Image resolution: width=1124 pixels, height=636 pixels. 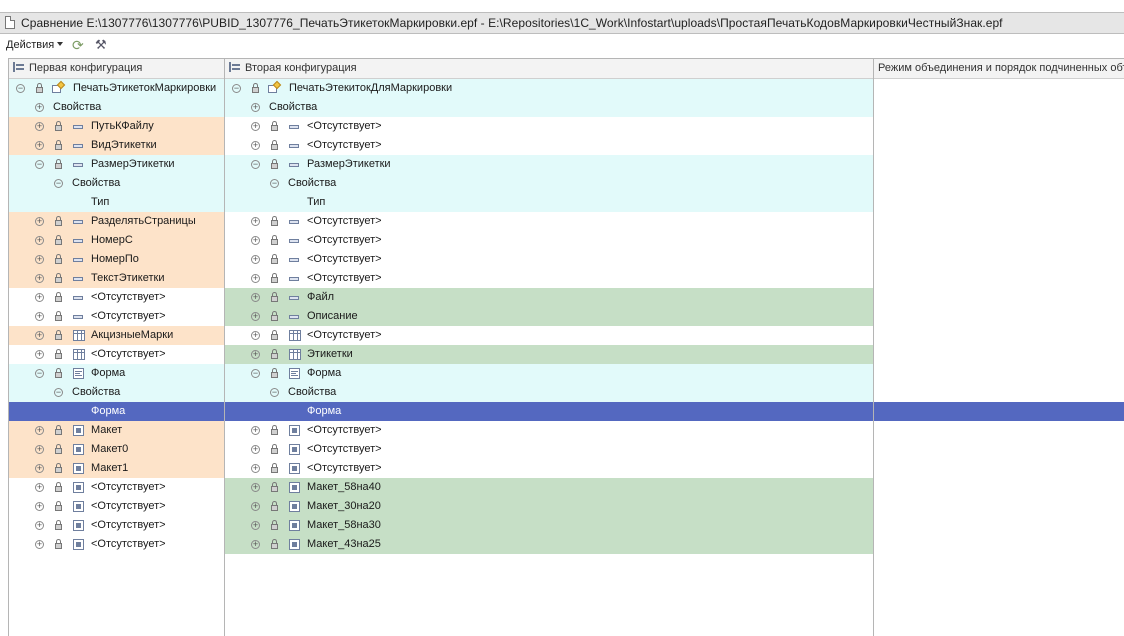 I want to click on first-config-cell: − РазмерЭтикетки, so click(x=116, y=164).